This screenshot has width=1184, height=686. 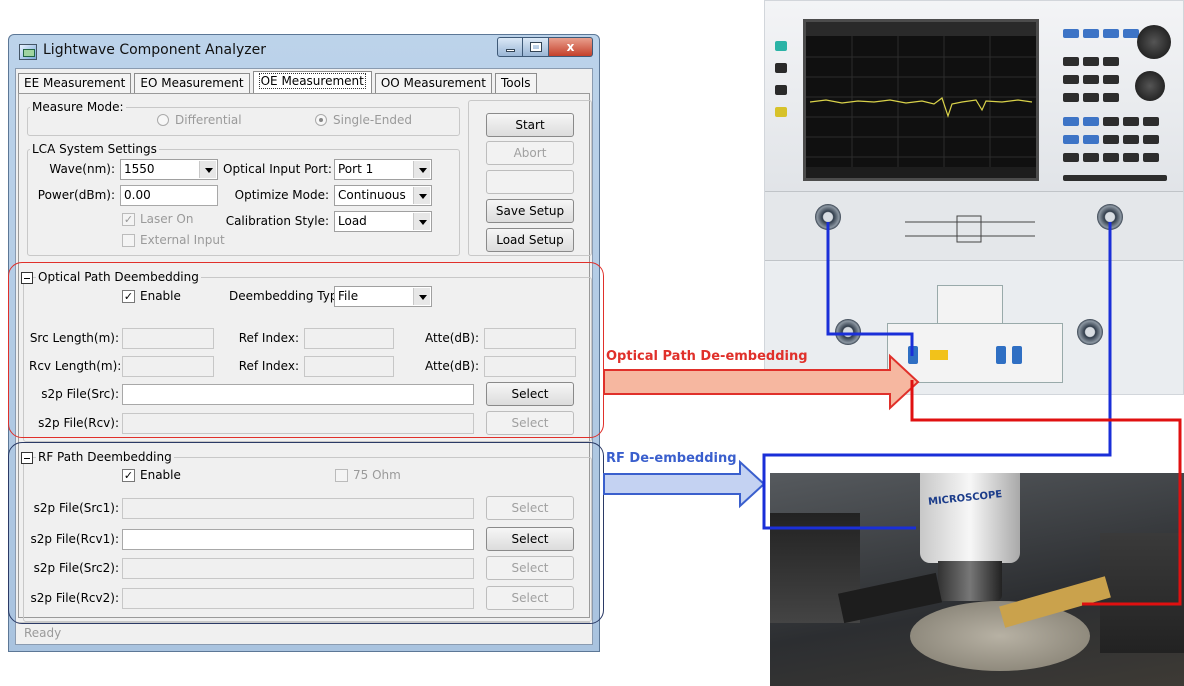 I want to click on port-1-connector, so click(x=828, y=217).